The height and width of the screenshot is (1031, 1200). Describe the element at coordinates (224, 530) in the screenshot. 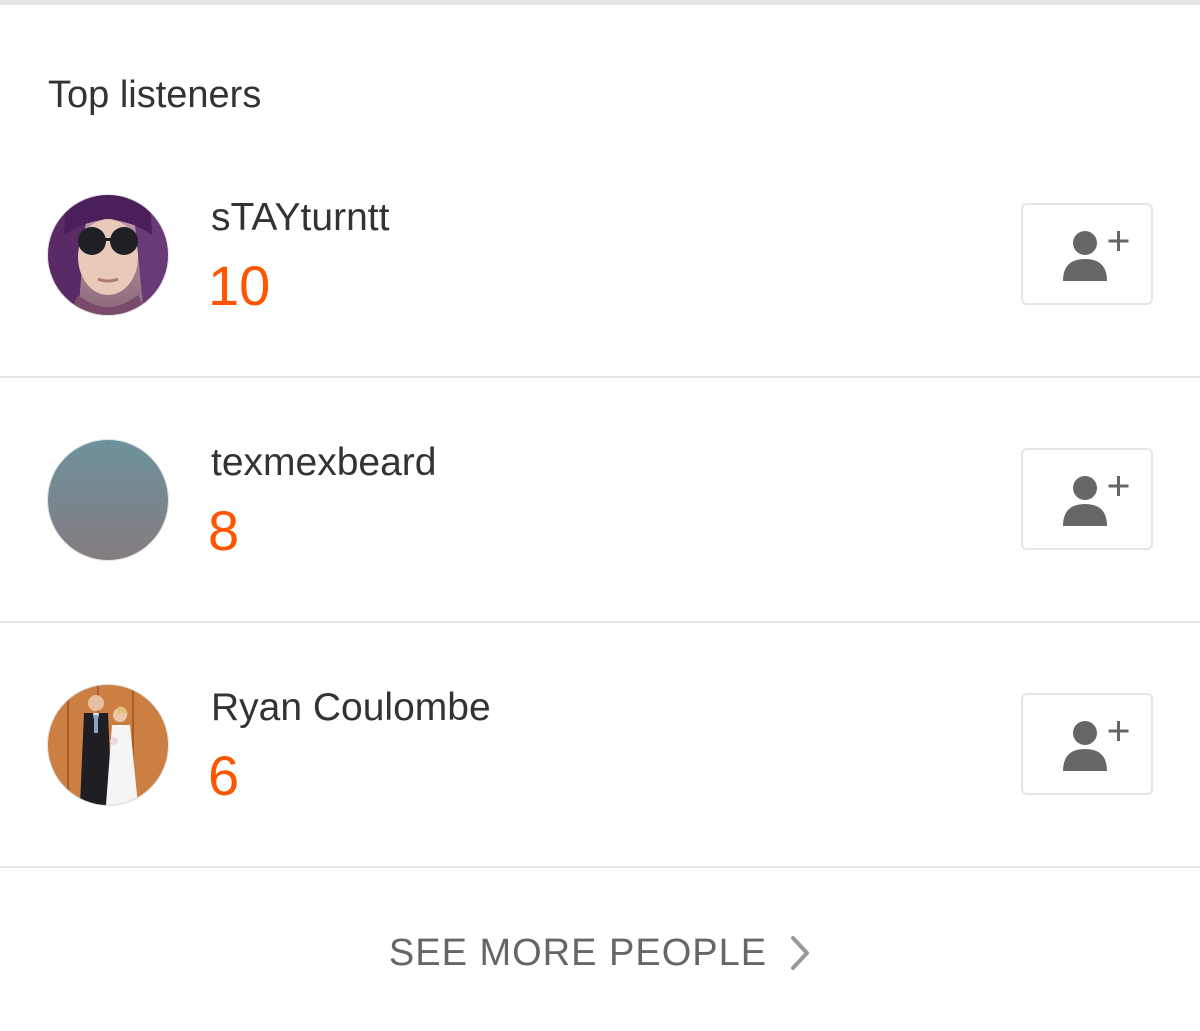

I see `play-count: 8` at that location.